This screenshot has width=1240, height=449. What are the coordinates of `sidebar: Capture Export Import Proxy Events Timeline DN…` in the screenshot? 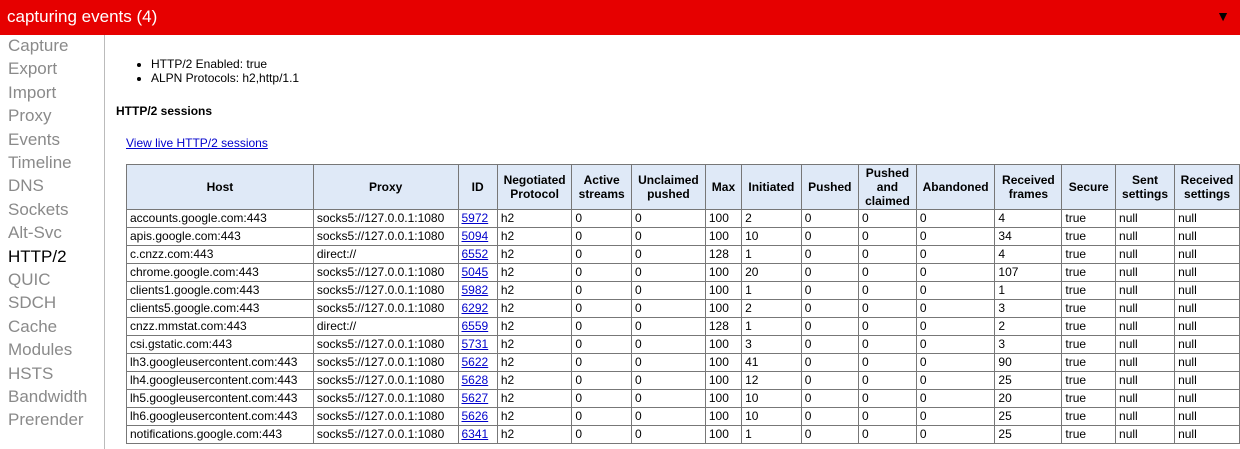 It's located at (52, 242).